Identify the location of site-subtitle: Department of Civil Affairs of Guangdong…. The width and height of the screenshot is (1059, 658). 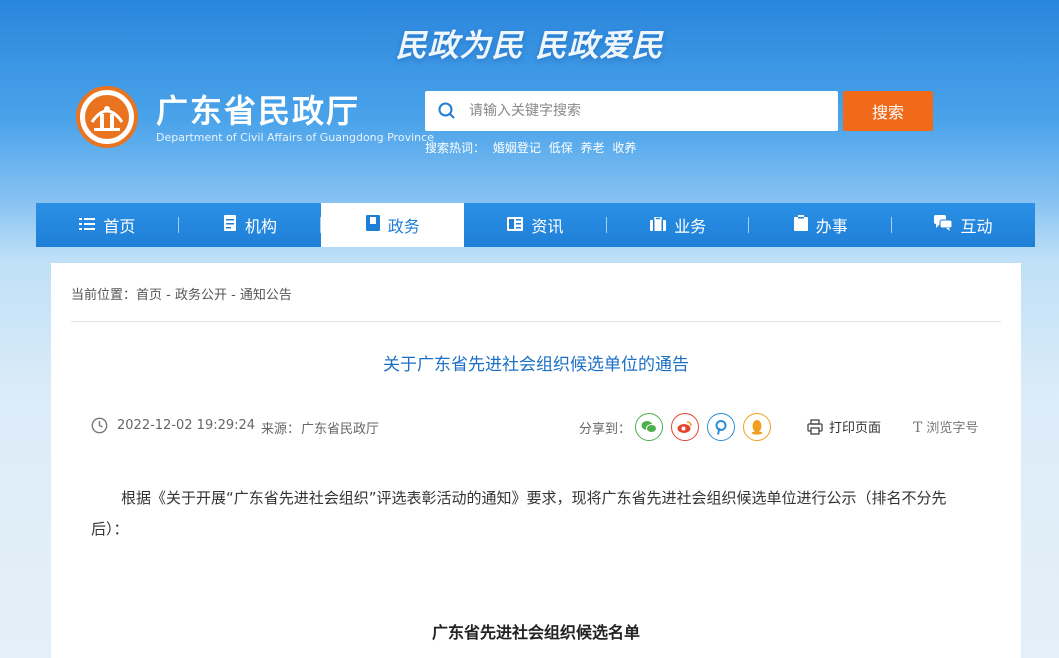
(295, 137).